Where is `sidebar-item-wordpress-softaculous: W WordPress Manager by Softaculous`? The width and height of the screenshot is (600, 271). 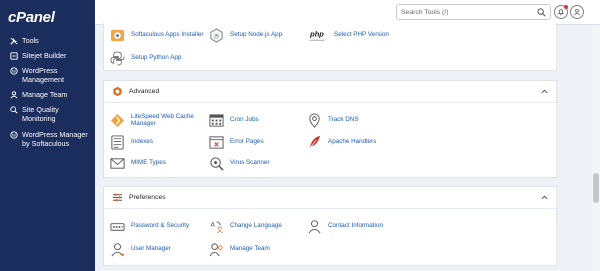
sidebar-item-wordpress-softaculous: W WordPress Manager by Softaculous is located at coordinates (47, 145).